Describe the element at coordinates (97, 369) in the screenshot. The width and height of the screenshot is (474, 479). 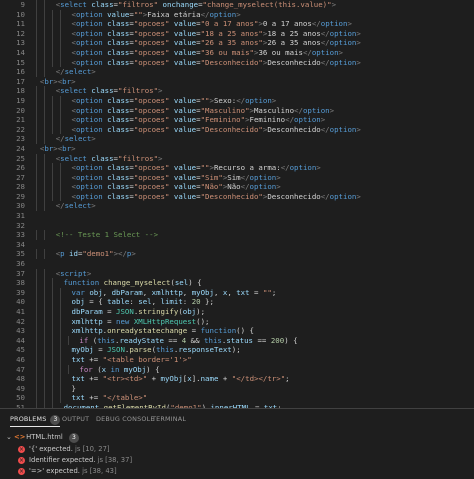
I see `code-token: (` at that location.